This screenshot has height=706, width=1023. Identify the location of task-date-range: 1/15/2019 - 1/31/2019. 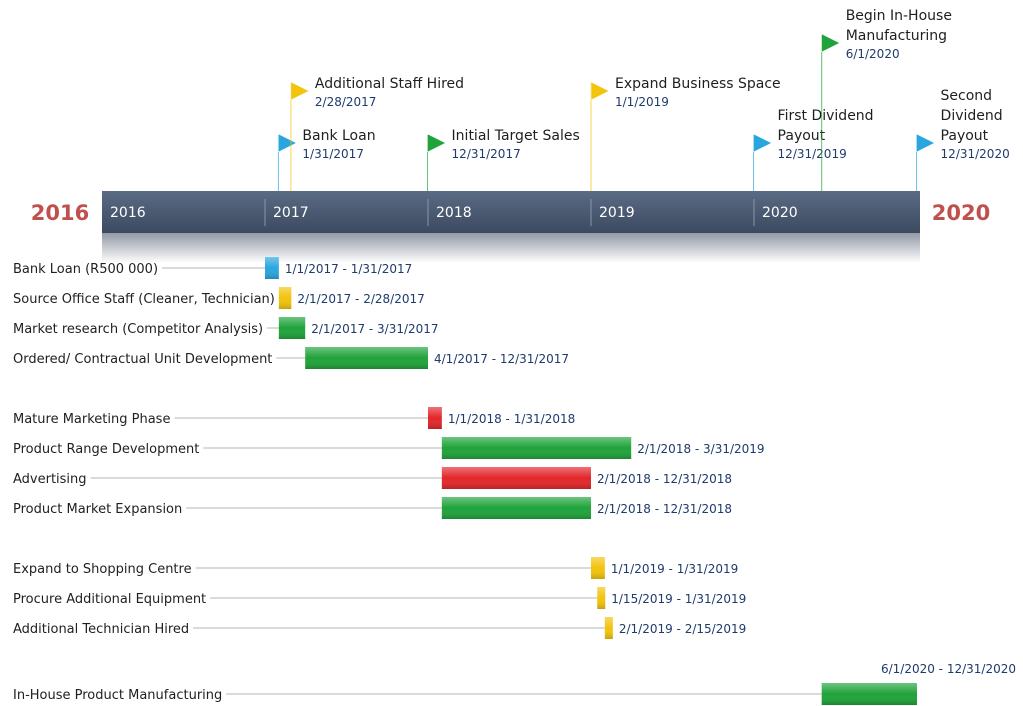
(678, 599).